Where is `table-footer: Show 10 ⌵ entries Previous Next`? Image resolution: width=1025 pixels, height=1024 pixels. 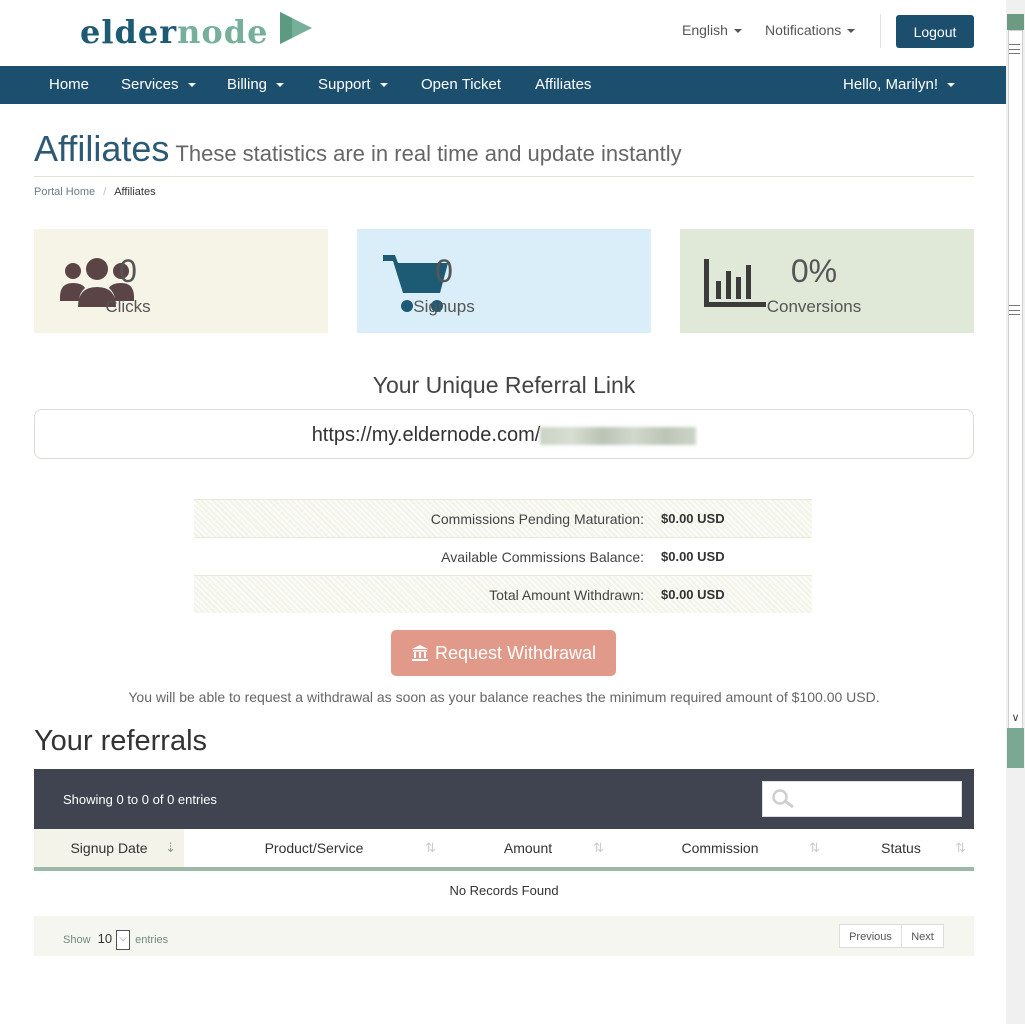
table-footer: Show 10 ⌵ entries Previous Next is located at coordinates (504, 936).